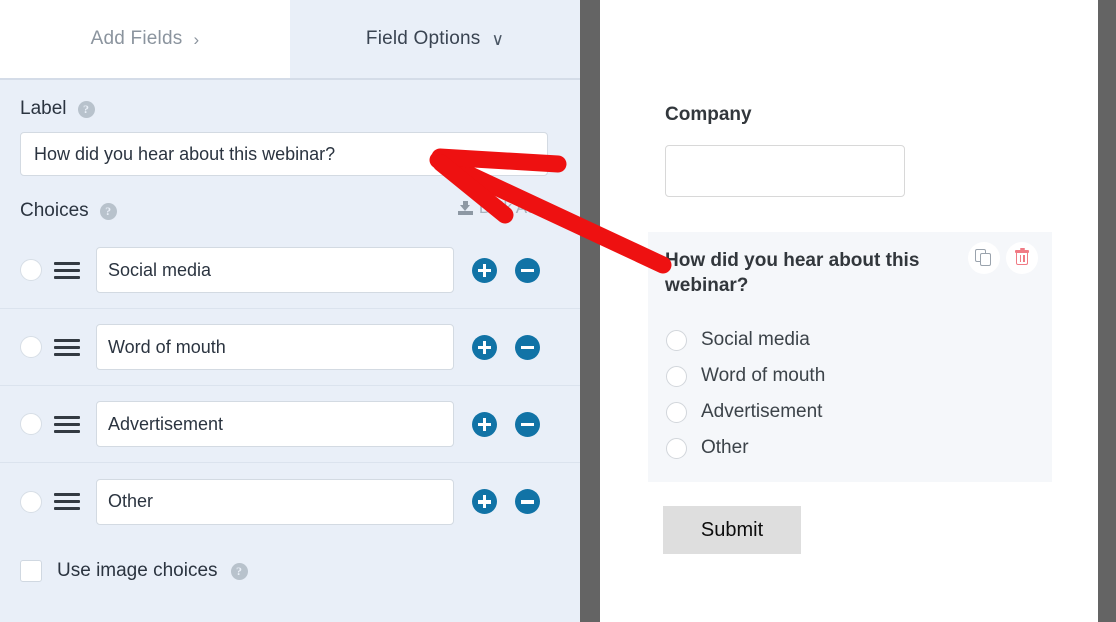 The image size is (1116, 622). I want to click on preview-option-label: Social media, so click(755, 339).